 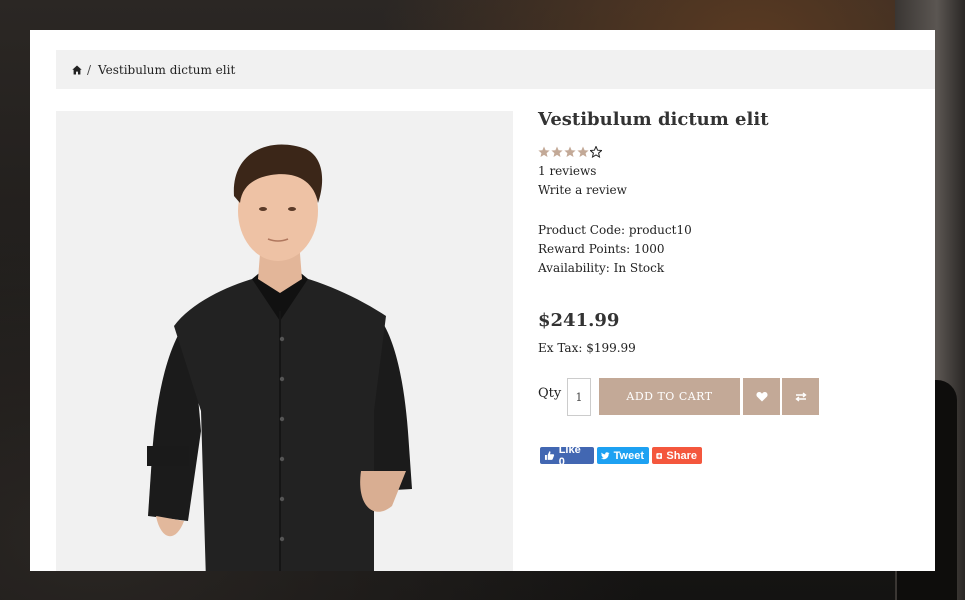 What do you see at coordinates (550, 393) in the screenshot?
I see `qty-label: Qty` at bounding box center [550, 393].